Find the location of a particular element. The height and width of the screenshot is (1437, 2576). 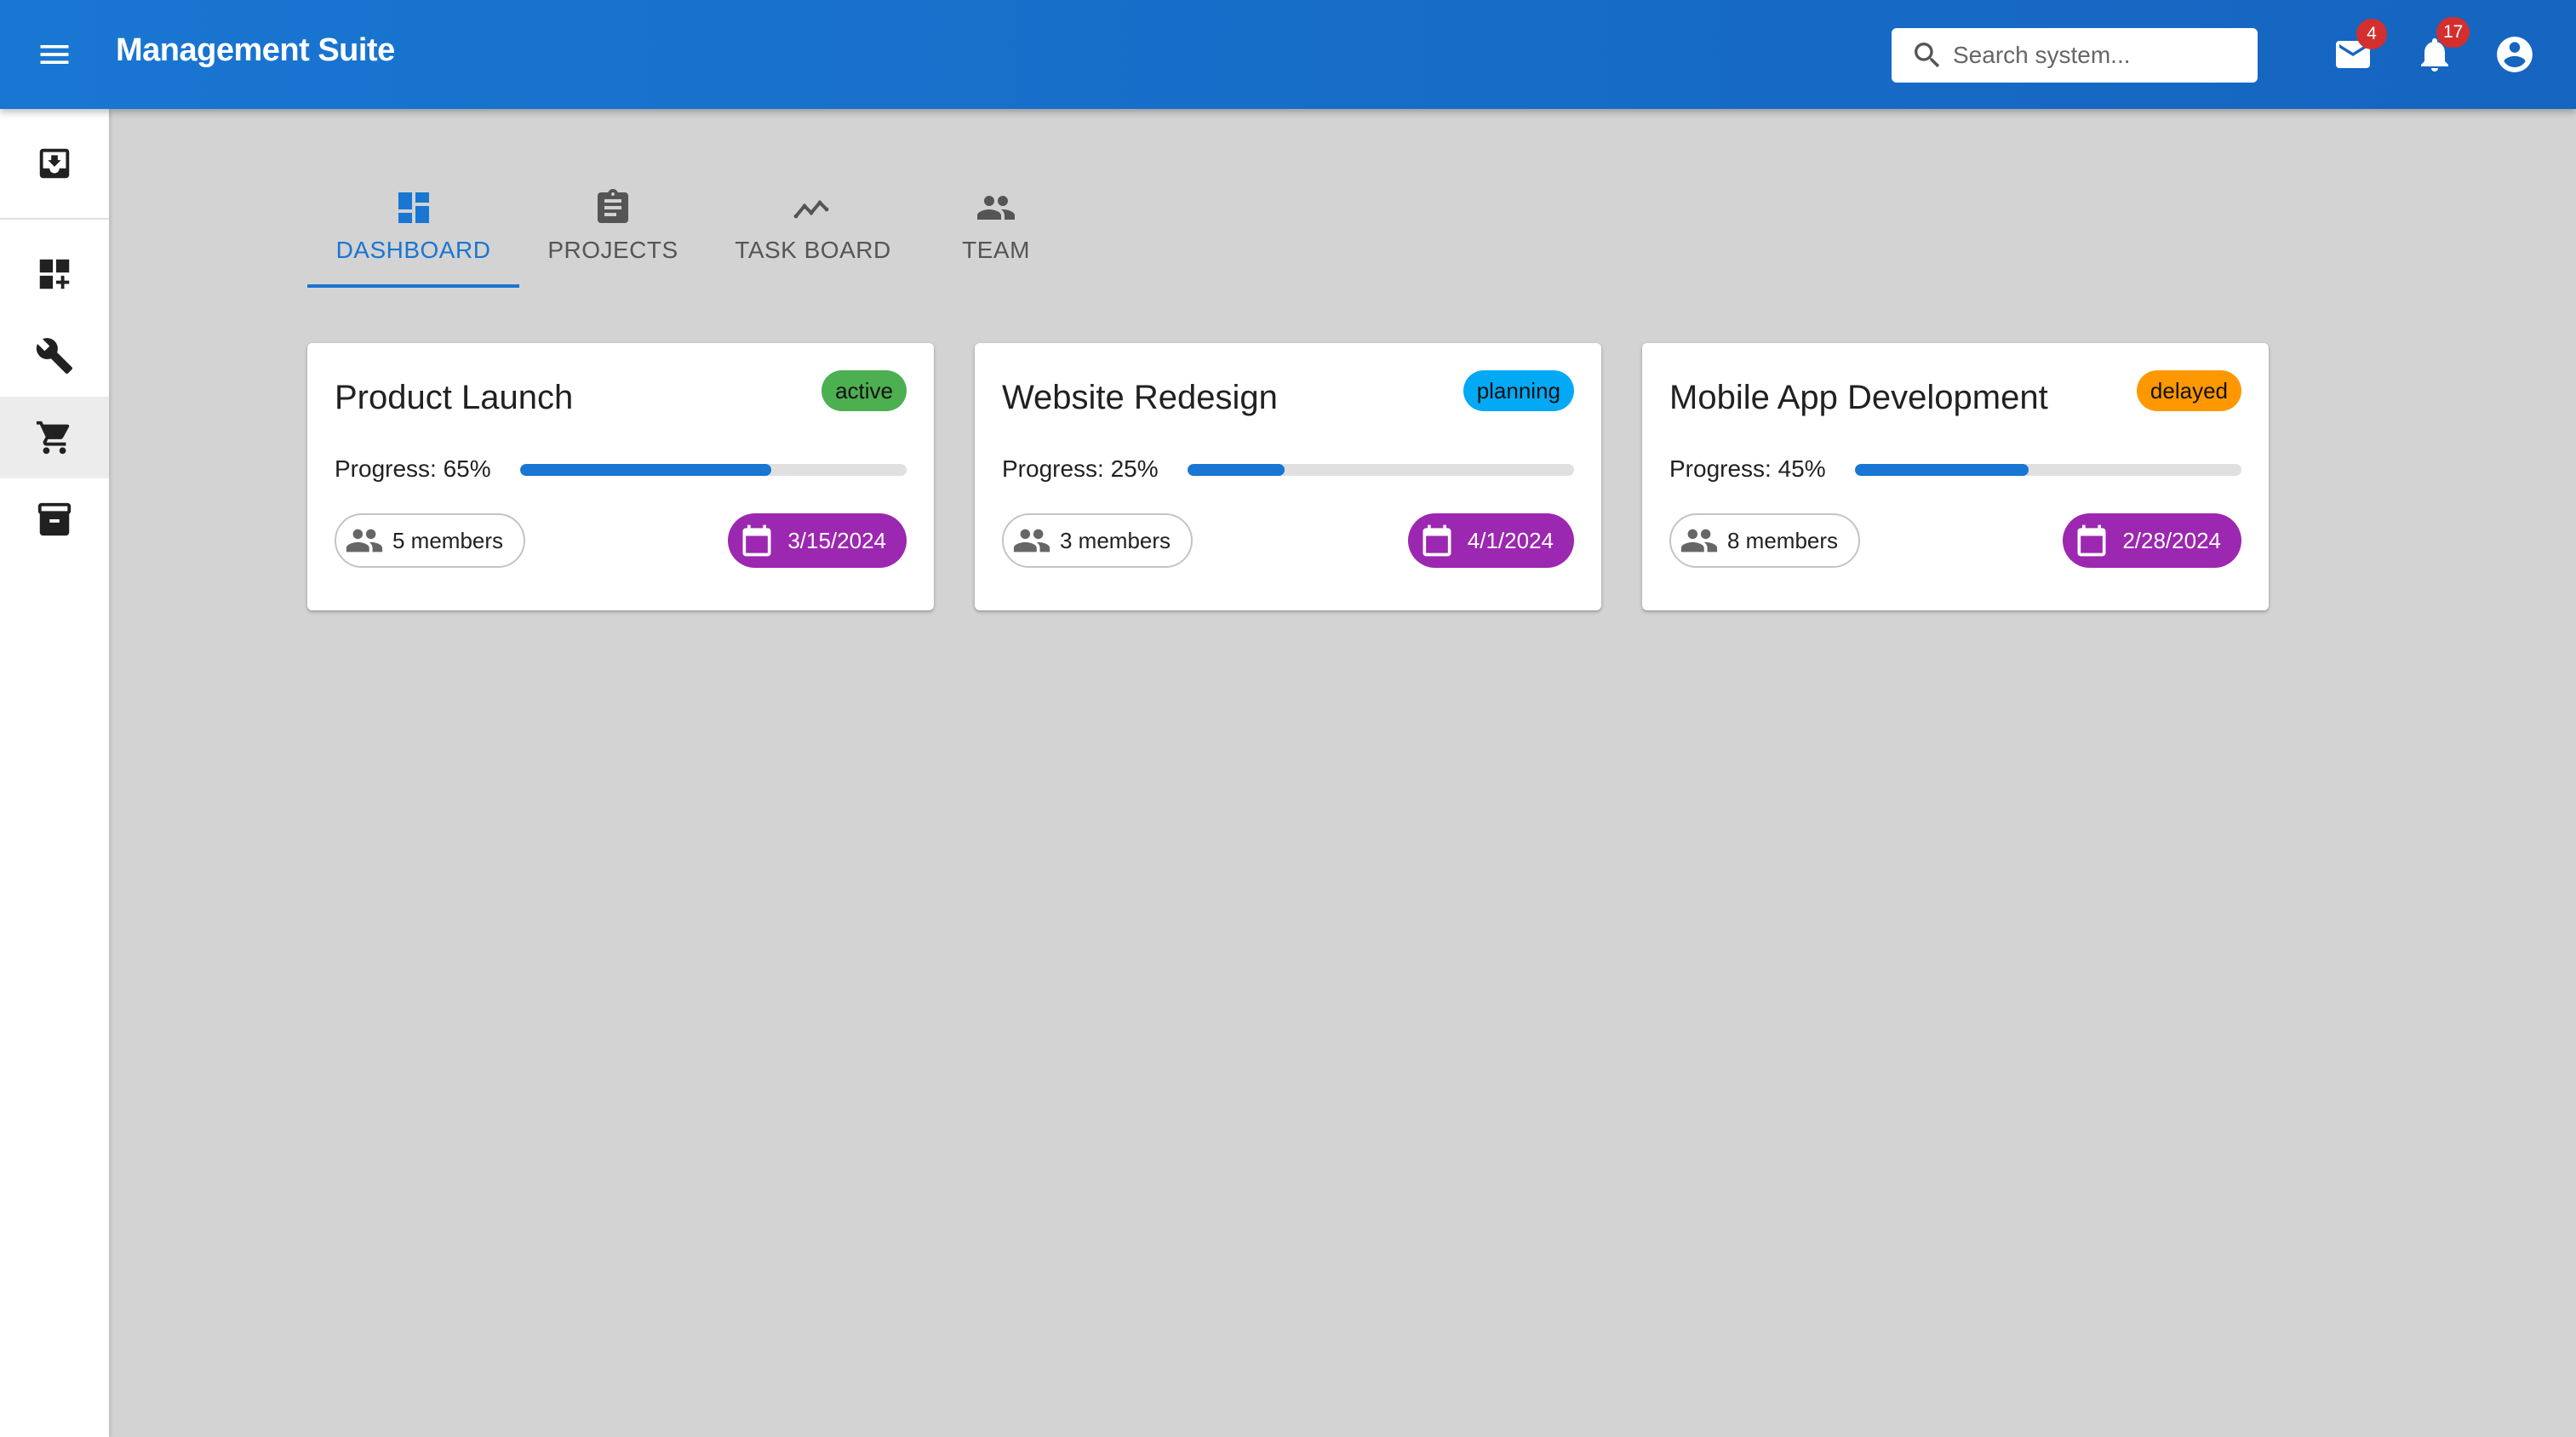

due-date-chip: 2/28/2024 is located at coordinates (2152, 540).